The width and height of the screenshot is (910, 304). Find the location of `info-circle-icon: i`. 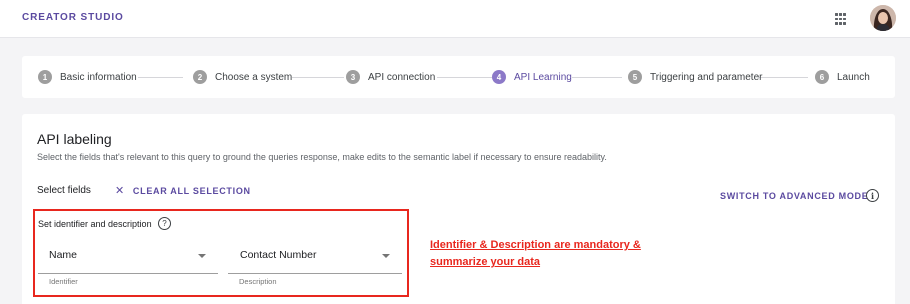

info-circle-icon: i is located at coordinates (872, 195).